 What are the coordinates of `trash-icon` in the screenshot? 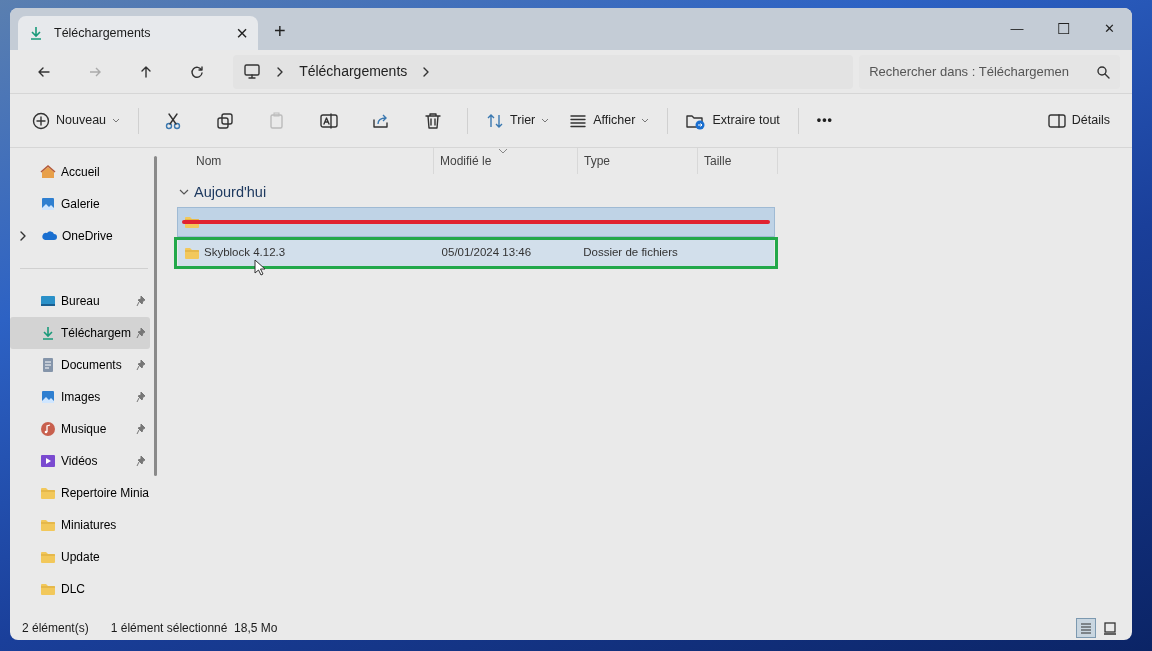 It's located at (433, 120).